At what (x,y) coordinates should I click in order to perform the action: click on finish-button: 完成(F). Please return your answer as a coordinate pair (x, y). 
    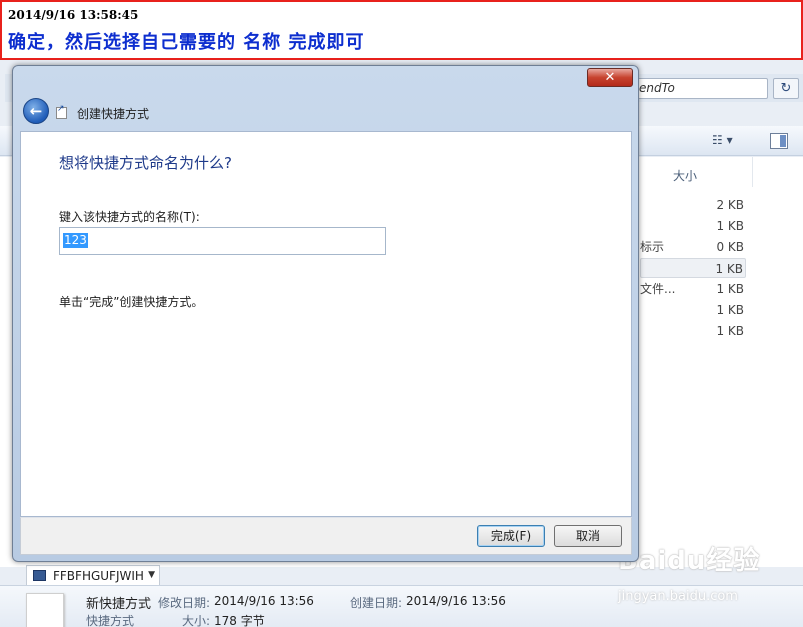
    Looking at the image, I should click on (511, 536).